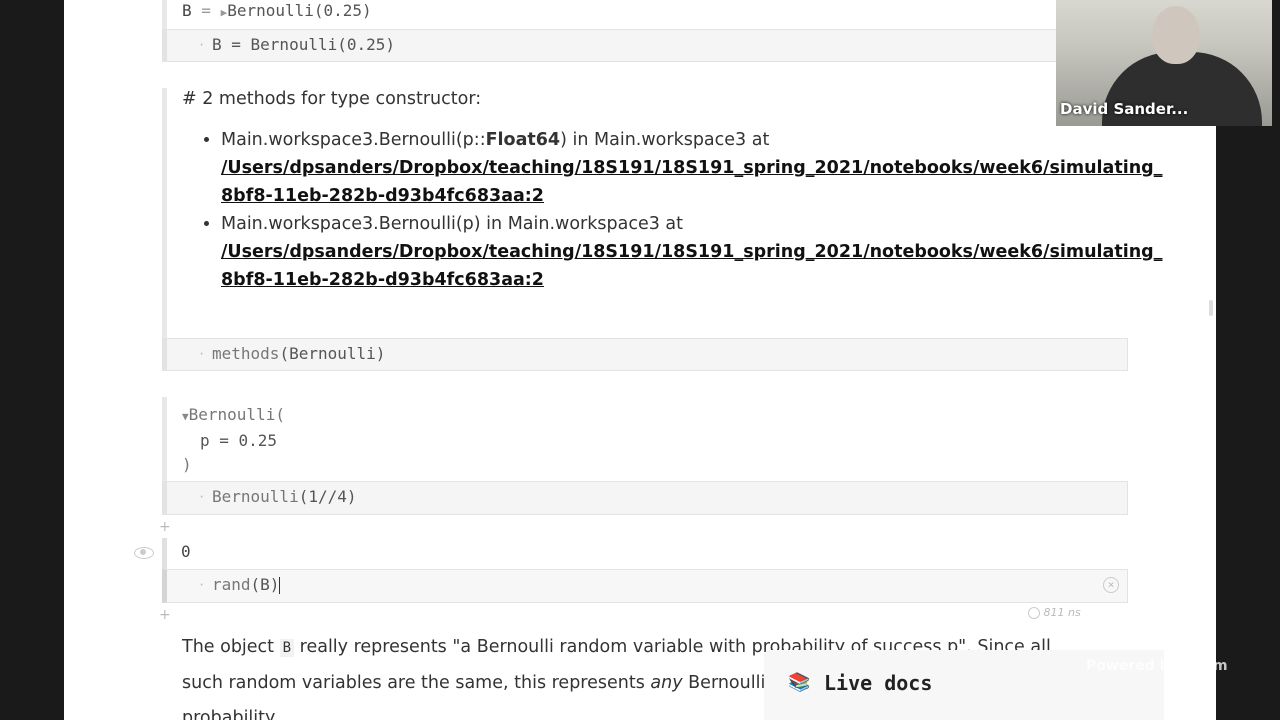  I want to click on zoom-watermark: Powered by Zoom, so click(1157, 666).